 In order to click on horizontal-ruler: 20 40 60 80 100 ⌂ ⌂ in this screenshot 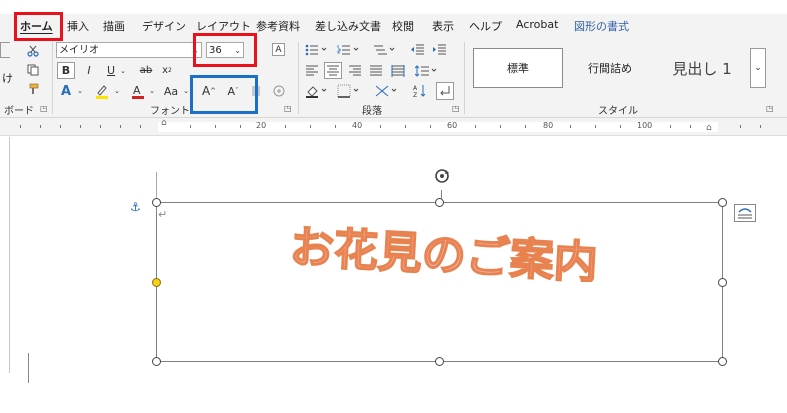, I will do `click(393, 127)`.